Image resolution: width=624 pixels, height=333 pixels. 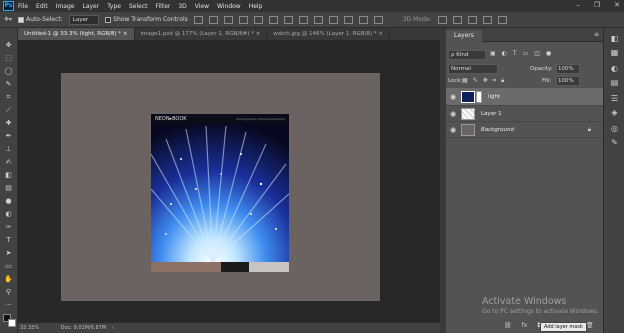 I want to click on zoom-level: 33.33%, so click(x=29, y=328).